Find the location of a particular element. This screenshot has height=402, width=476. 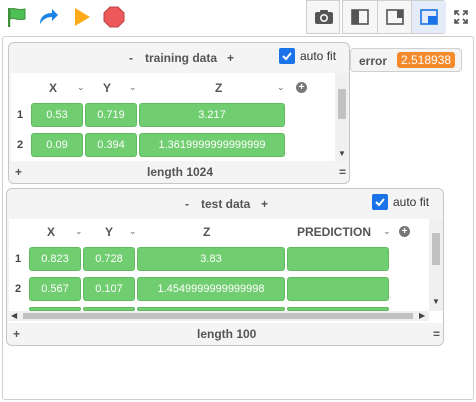

table-cell: 0.394 is located at coordinates (111, 145).